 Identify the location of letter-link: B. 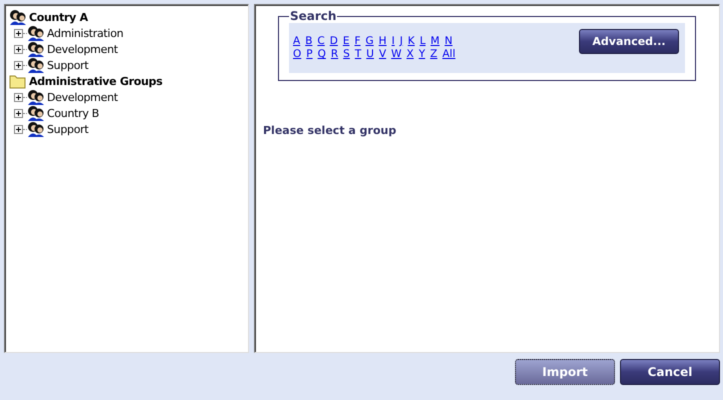
(308, 41).